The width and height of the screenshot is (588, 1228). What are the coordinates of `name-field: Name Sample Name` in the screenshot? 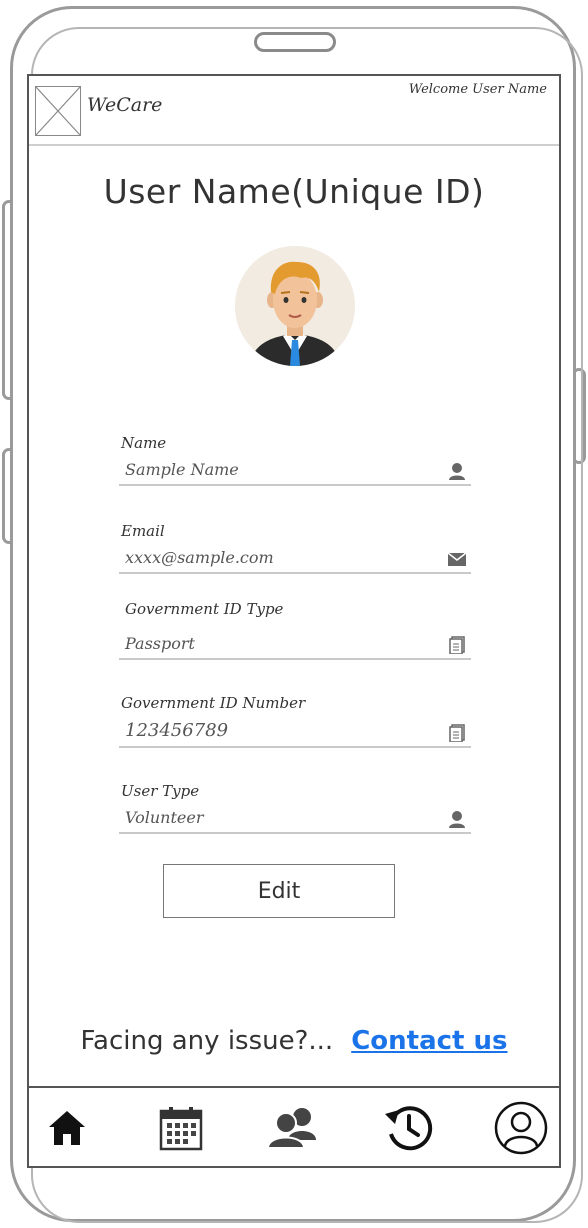 It's located at (295, 460).